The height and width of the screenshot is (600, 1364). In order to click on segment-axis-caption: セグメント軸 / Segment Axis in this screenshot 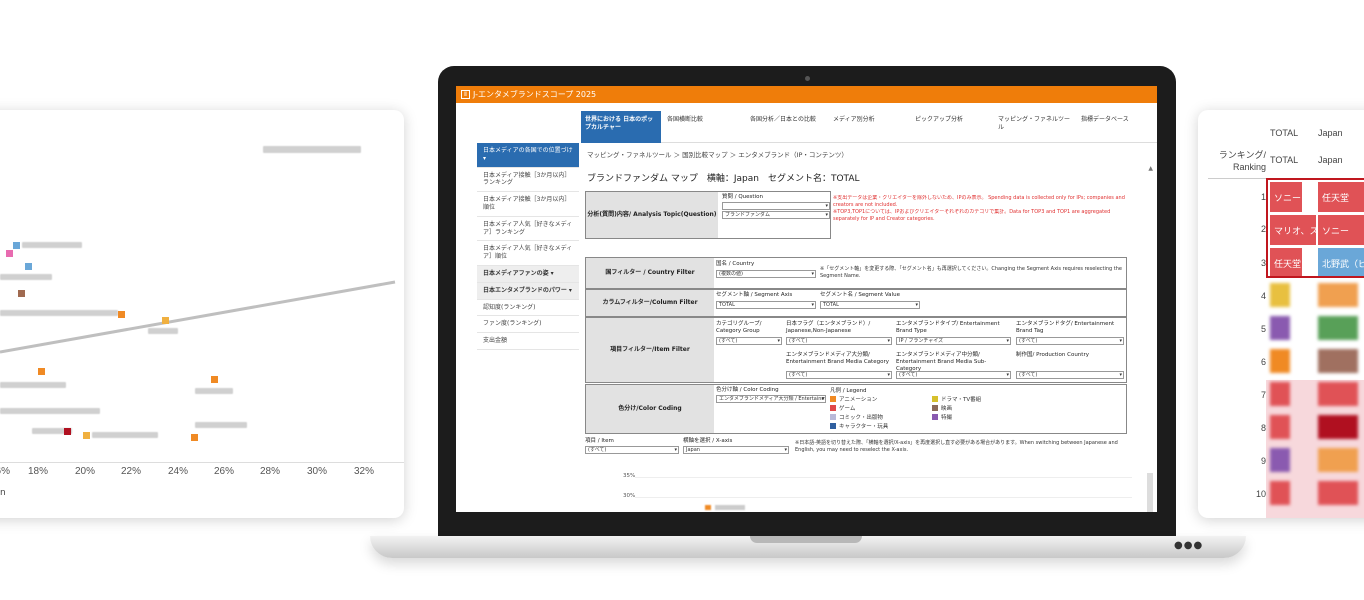, I will do `click(754, 295)`.